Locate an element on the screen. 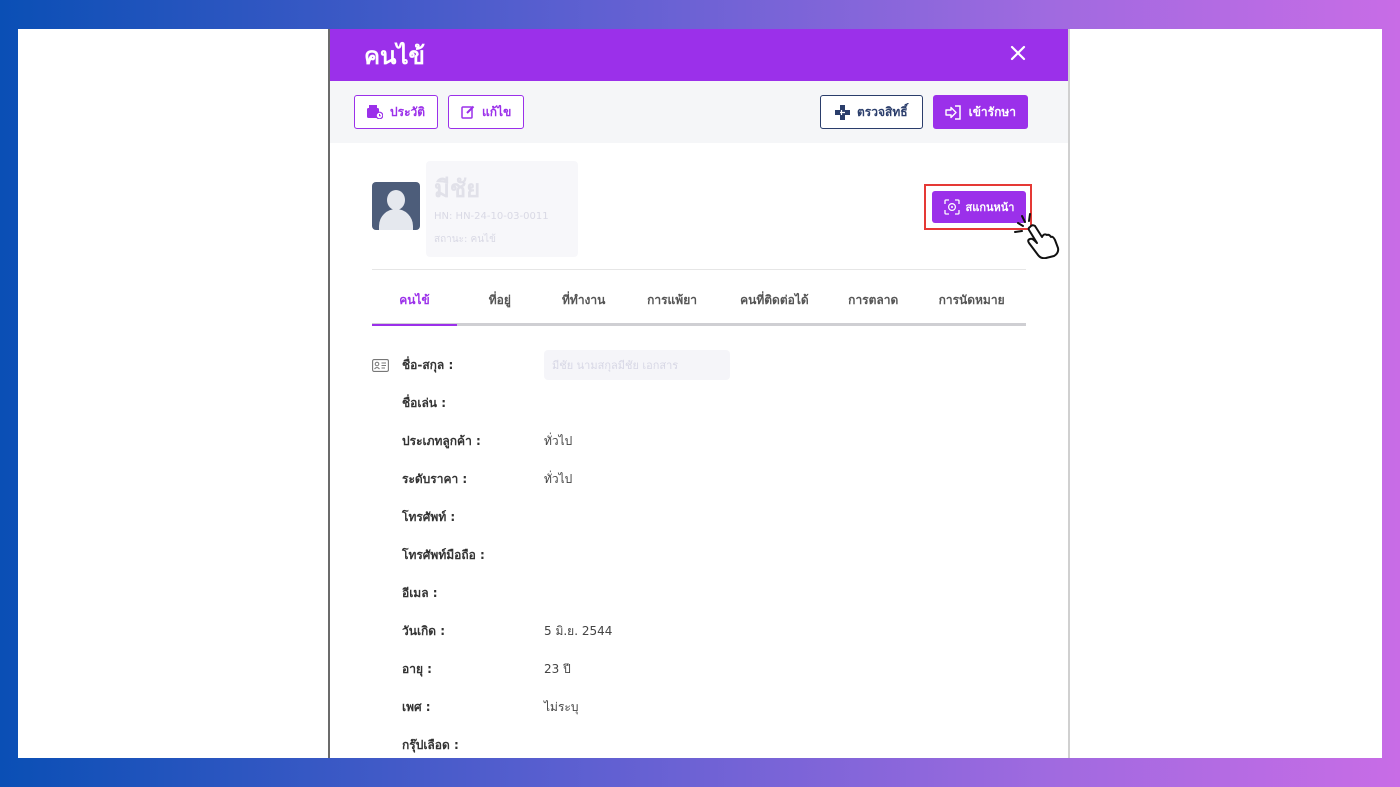 Image resolution: width=1400 pixels, height=787 pixels. tab-patient: คนไข้ is located at coordinates (414, 306).